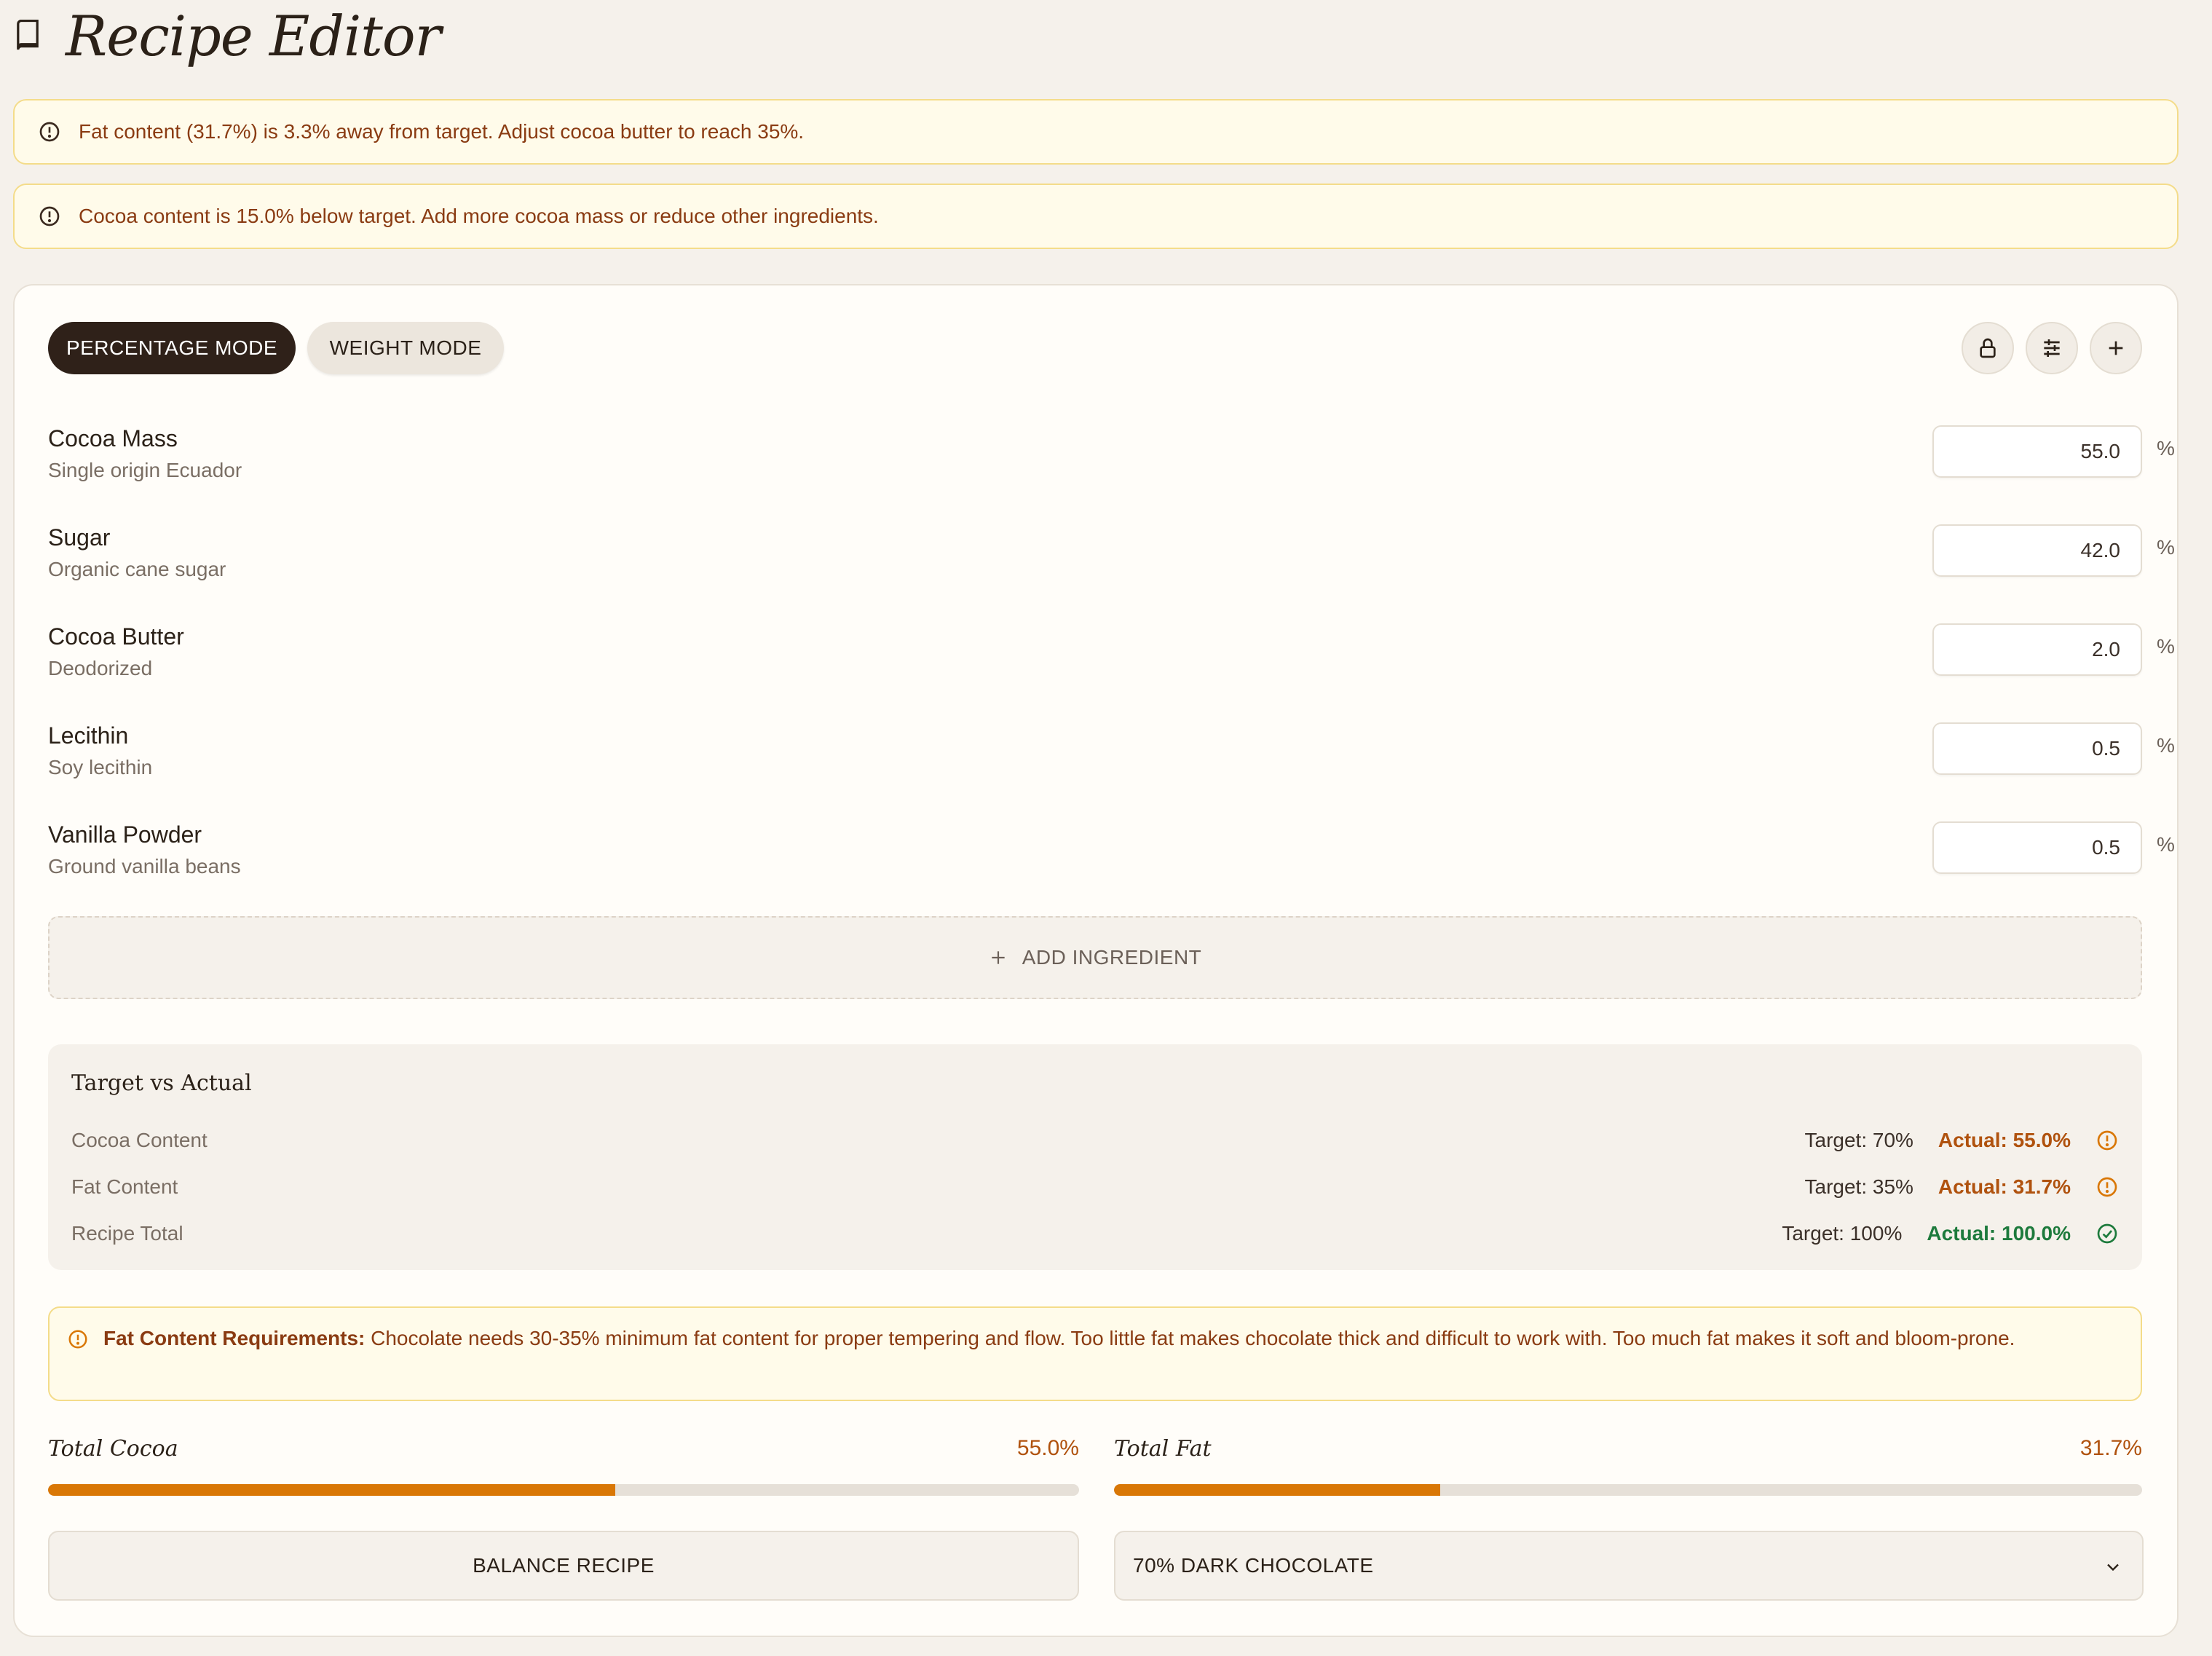 The image size is (2212, 1656). I want to click on book-icon, so click(28, 35).